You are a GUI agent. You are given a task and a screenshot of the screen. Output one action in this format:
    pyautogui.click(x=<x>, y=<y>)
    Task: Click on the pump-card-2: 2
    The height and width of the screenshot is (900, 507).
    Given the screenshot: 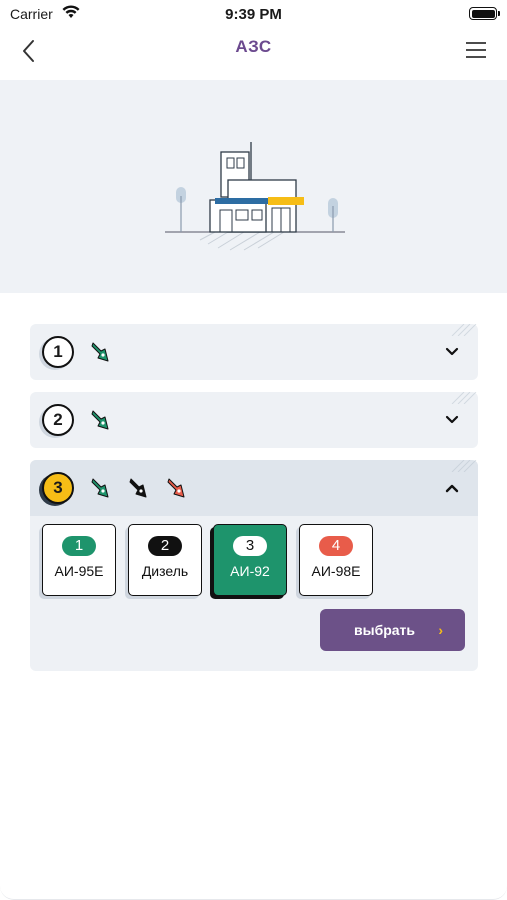 What is the action you would take?
    pyautogui.click(x=254, y=420)
    